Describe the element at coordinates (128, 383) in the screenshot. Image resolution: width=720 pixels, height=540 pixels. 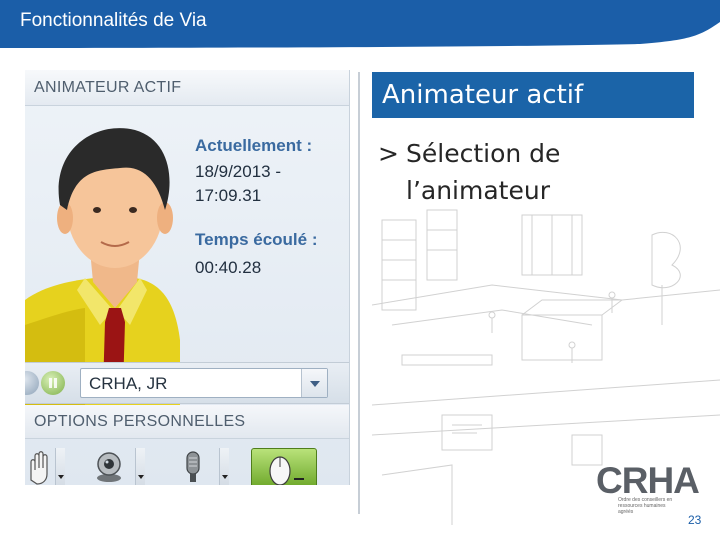
I see `presenter-select-value: CRHA, JR` at that location.